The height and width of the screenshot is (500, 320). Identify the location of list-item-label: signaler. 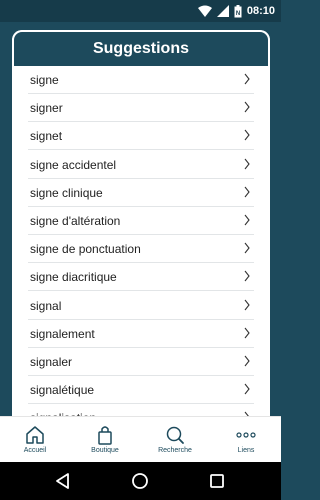
(51, 362).